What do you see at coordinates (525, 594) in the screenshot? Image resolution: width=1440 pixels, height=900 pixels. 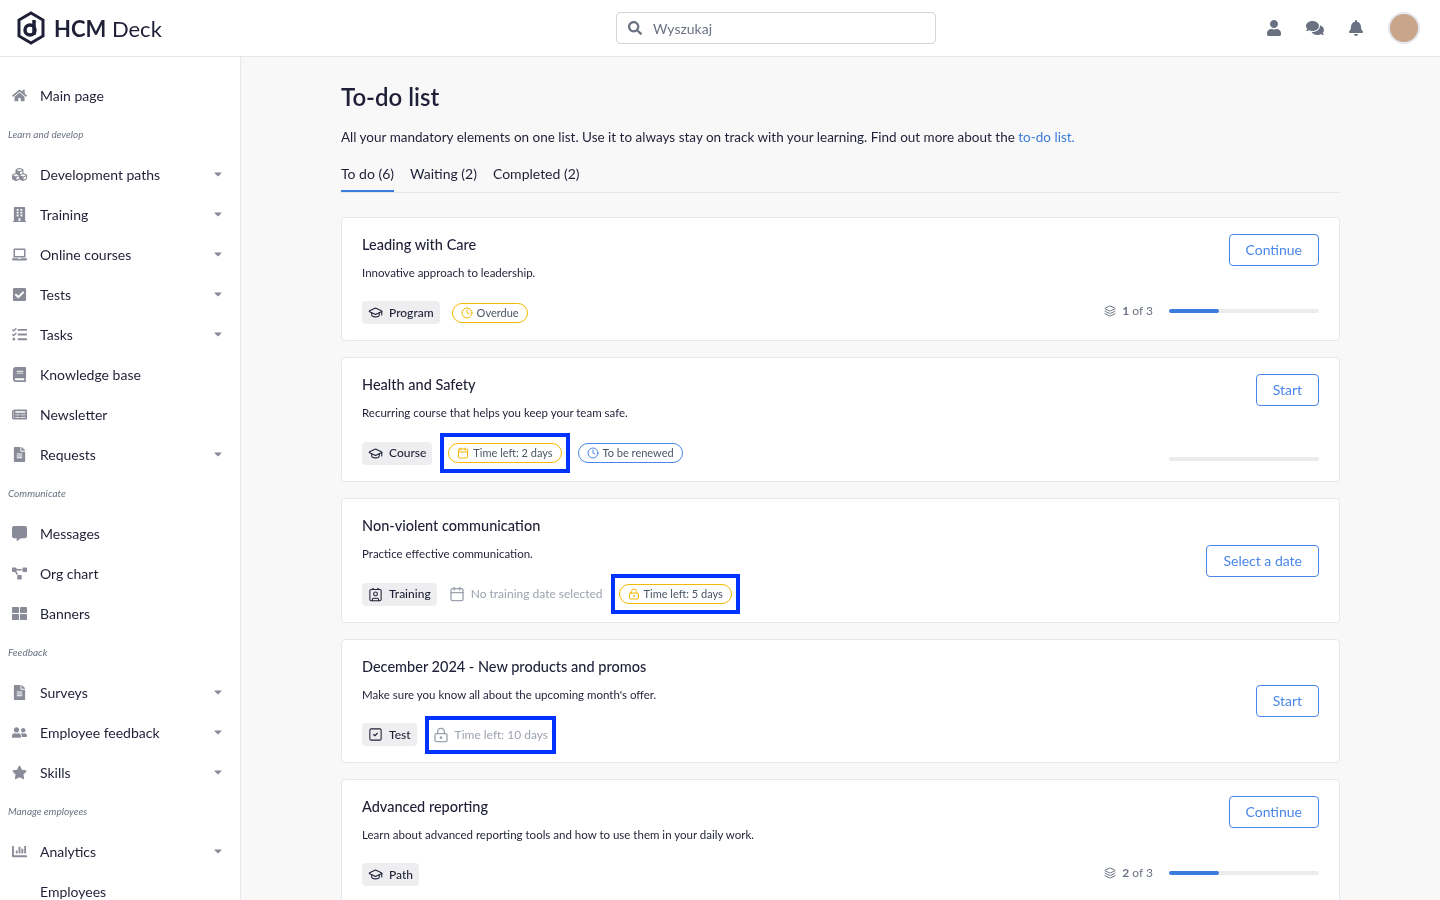 I see `status-label: No training date selected` at bounding box center [525, 594].